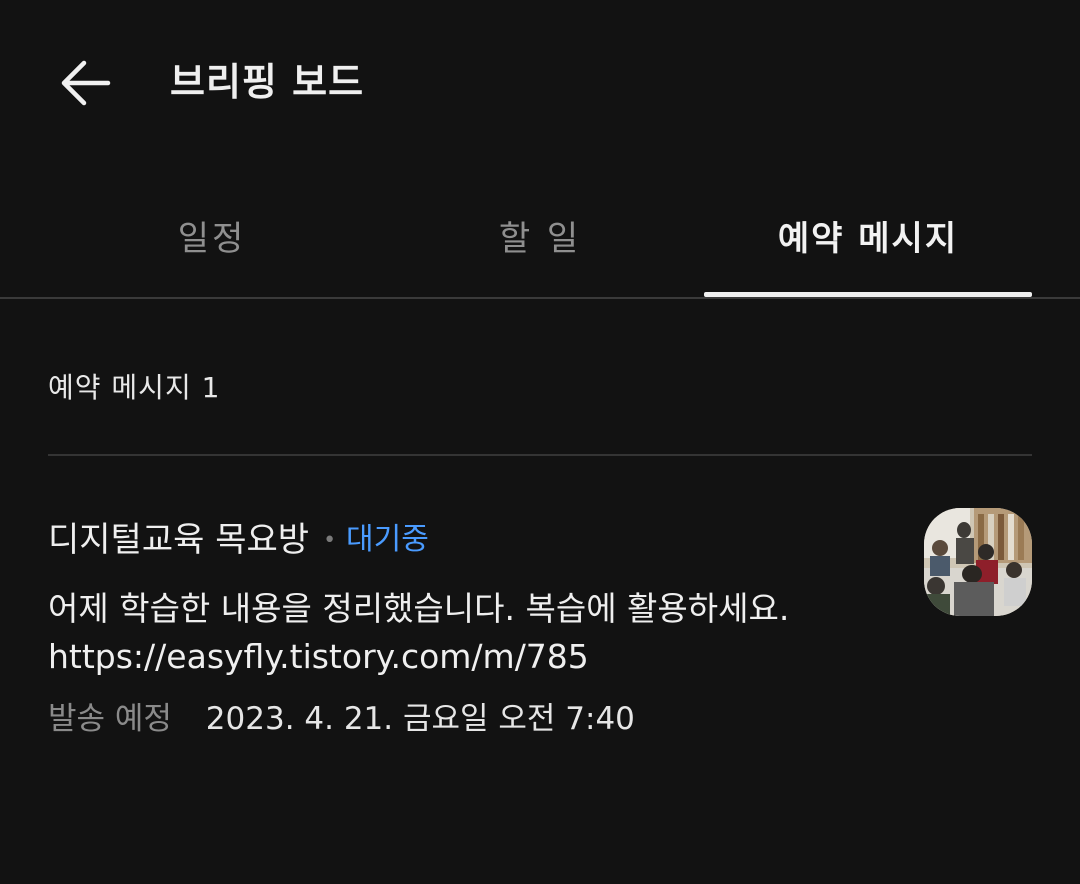  I want to click on arrow-left-icon, so click(86, 83).